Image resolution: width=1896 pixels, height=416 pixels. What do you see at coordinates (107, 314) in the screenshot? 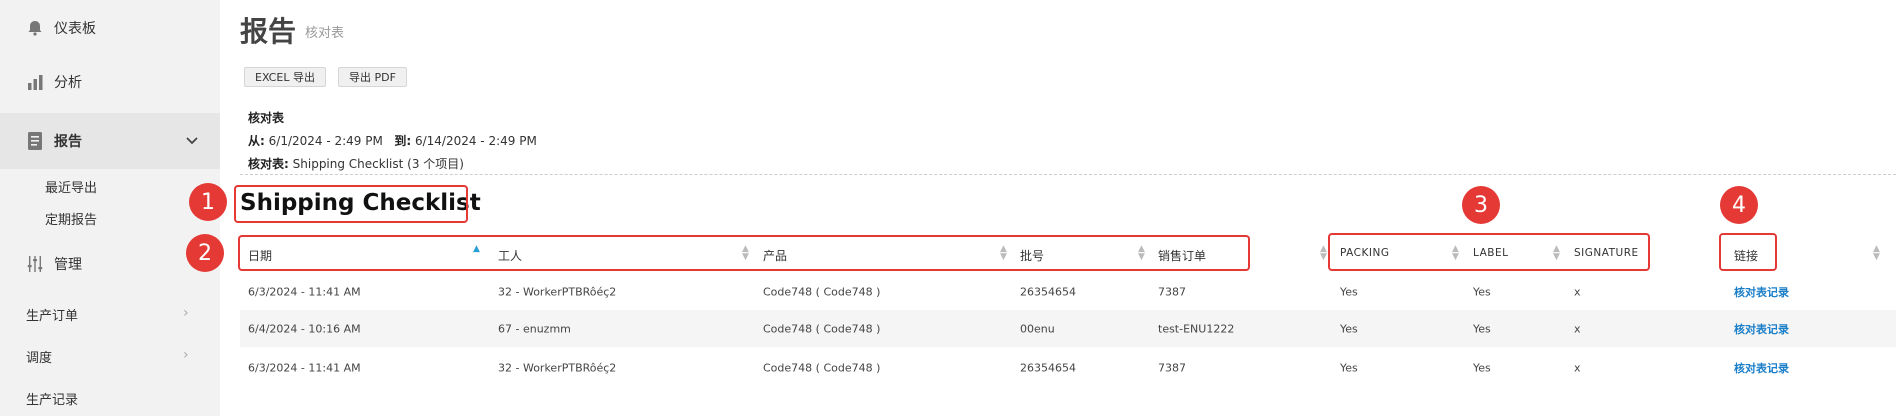
I see `sidebar-item-production-orders: 生产订单 ›` at bounding box center [107, 314].